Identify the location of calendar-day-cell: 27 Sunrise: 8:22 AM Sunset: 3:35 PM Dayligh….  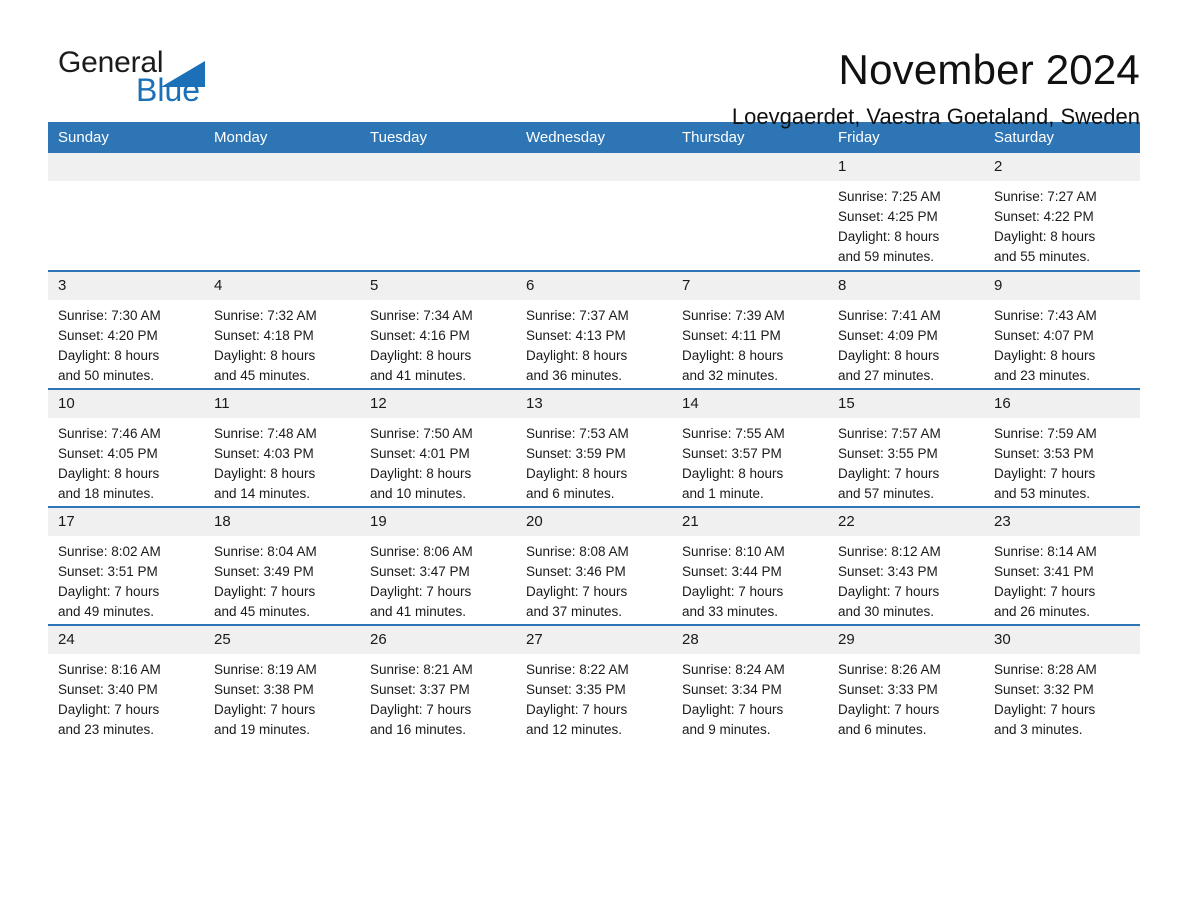
(594, 683).